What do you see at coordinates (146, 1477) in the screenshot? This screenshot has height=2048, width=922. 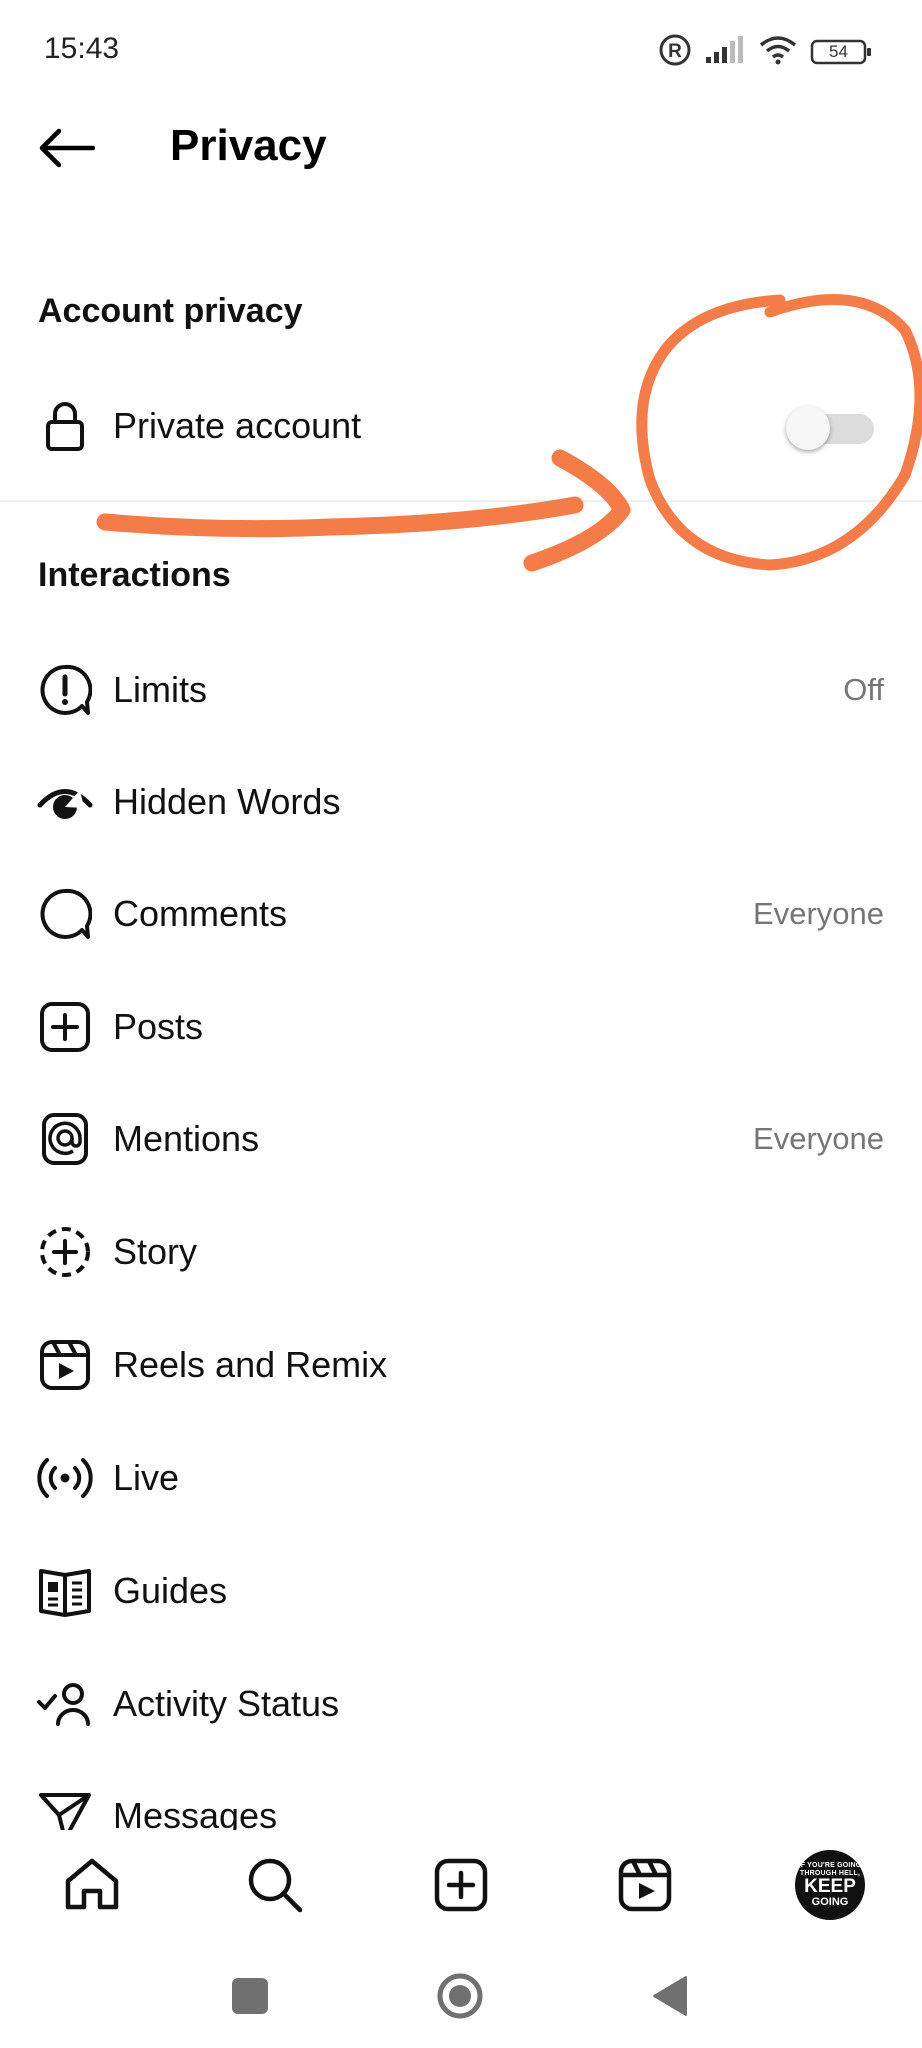 I see `interaction-label: Live` at bounding box center [146, 1477].